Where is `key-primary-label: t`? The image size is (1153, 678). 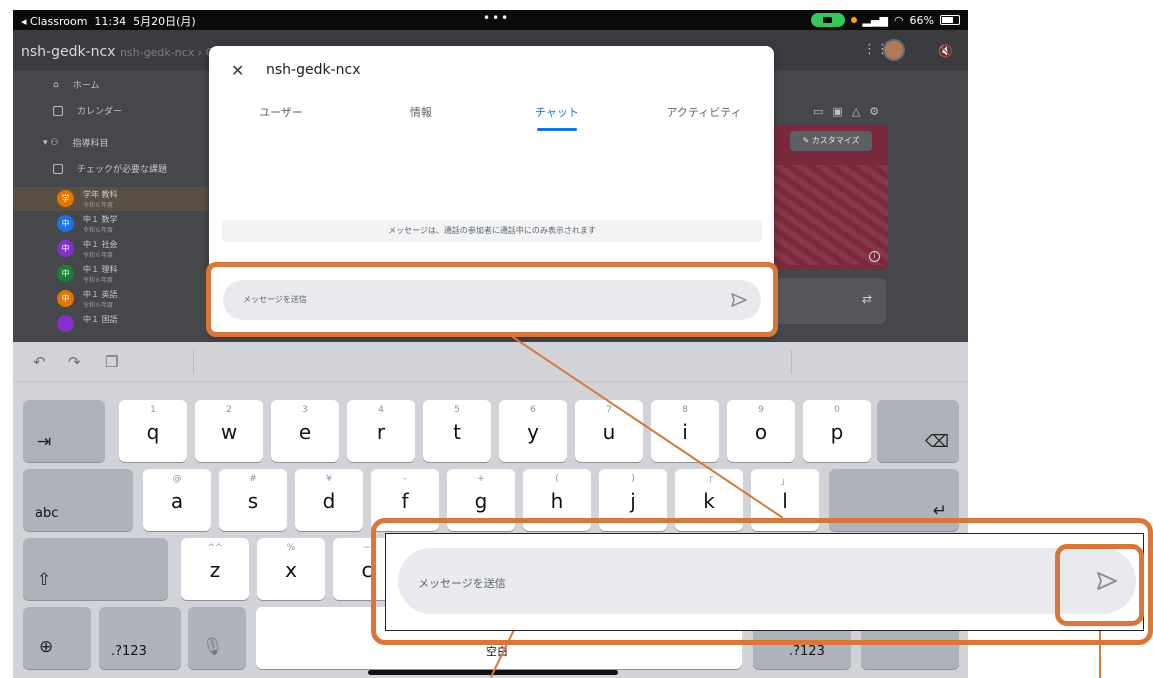
key-primary-label: t is located at coordinates (457, 432).